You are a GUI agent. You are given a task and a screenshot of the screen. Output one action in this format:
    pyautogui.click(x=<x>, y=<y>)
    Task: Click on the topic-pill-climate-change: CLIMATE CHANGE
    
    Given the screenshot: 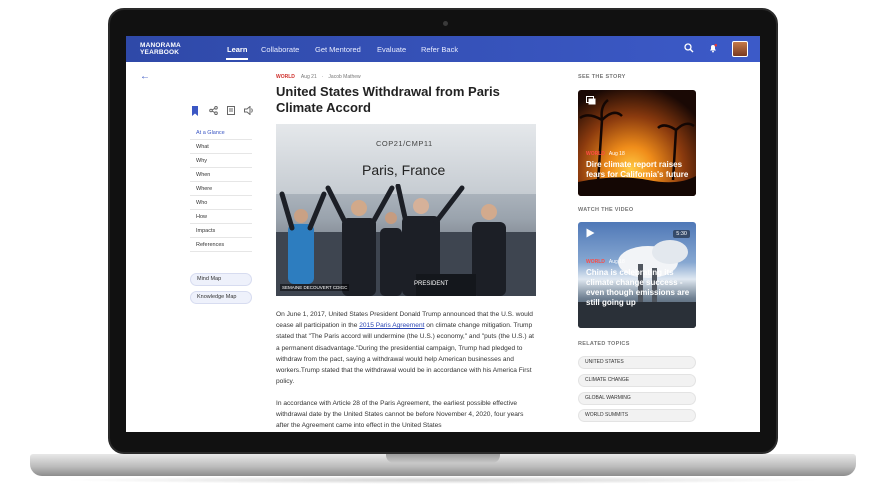 What is the action you would take?
    pyautogui.click(x=637, y=380)
    